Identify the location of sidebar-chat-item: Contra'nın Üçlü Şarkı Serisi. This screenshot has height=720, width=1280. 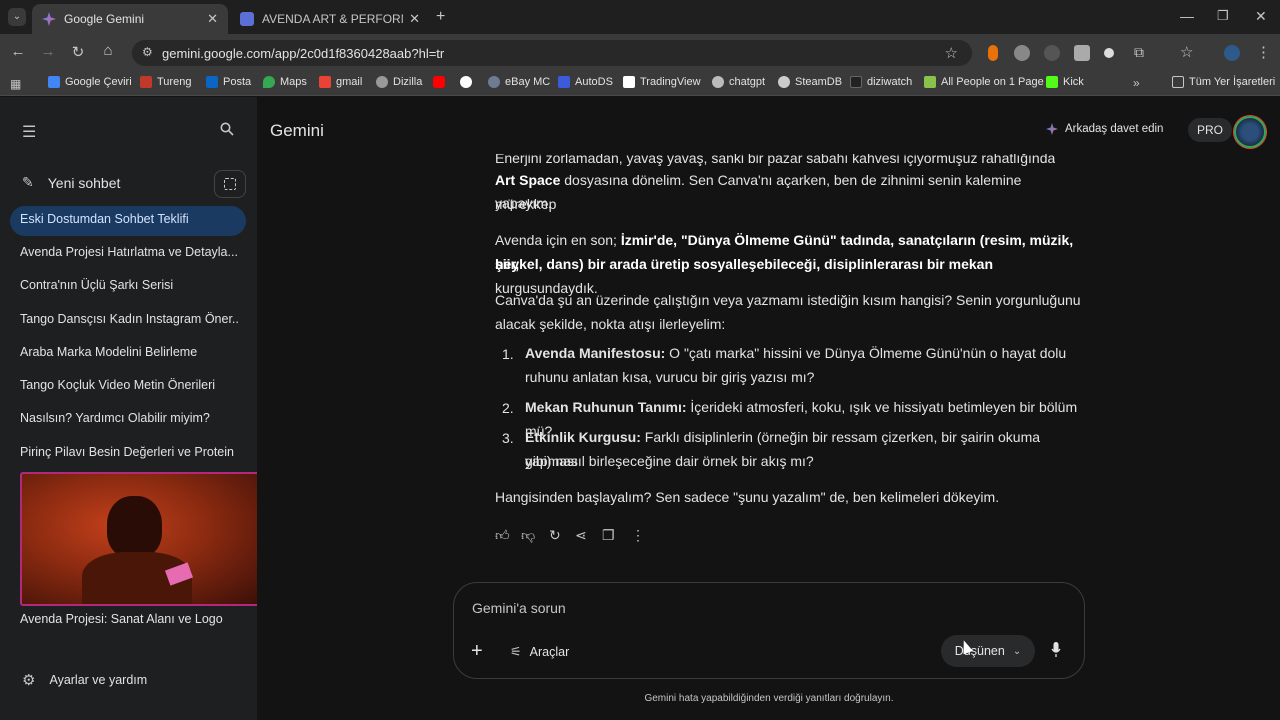
(130, 285).